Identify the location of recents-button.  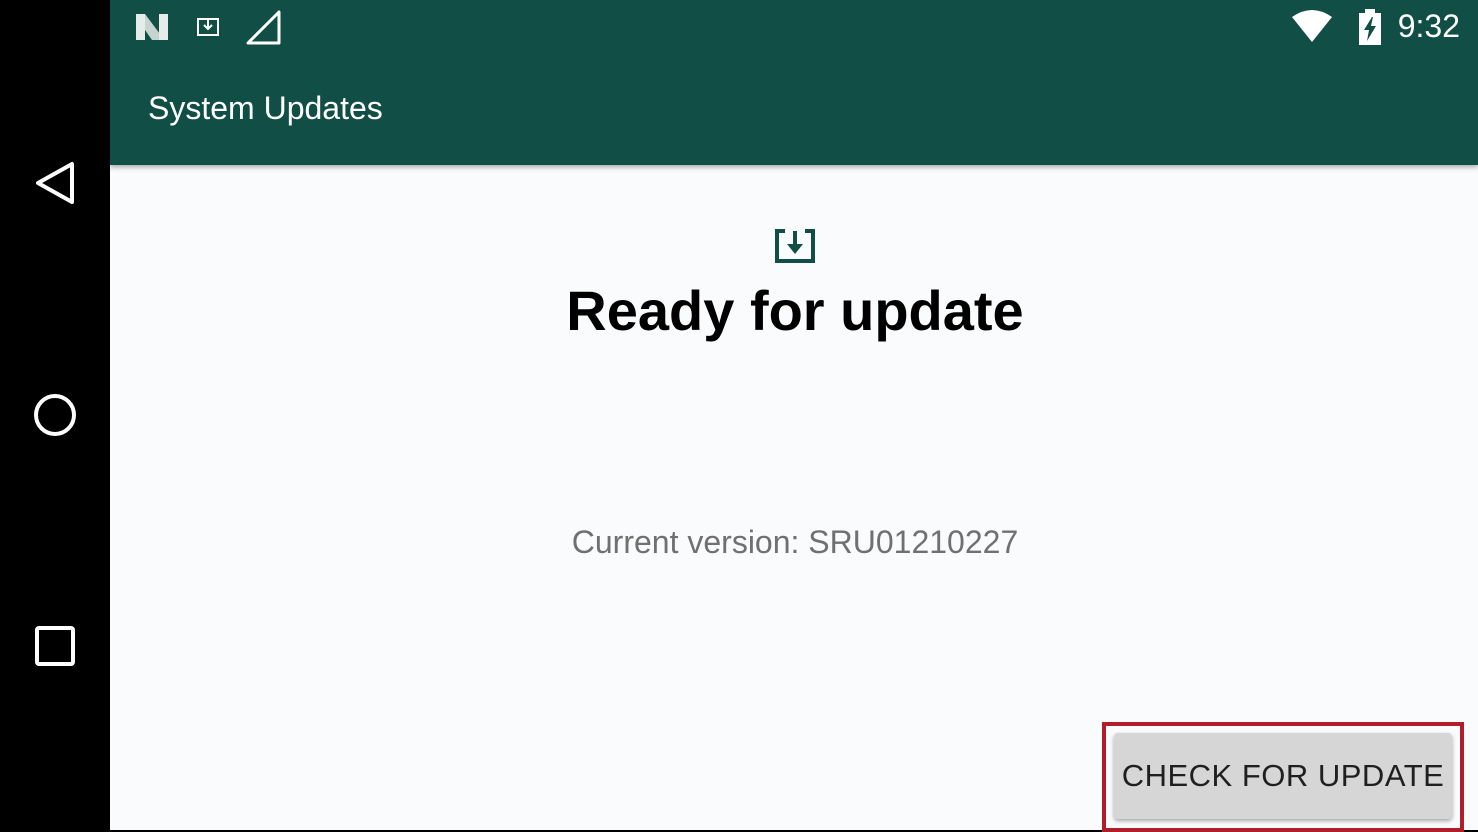
(55, 646).